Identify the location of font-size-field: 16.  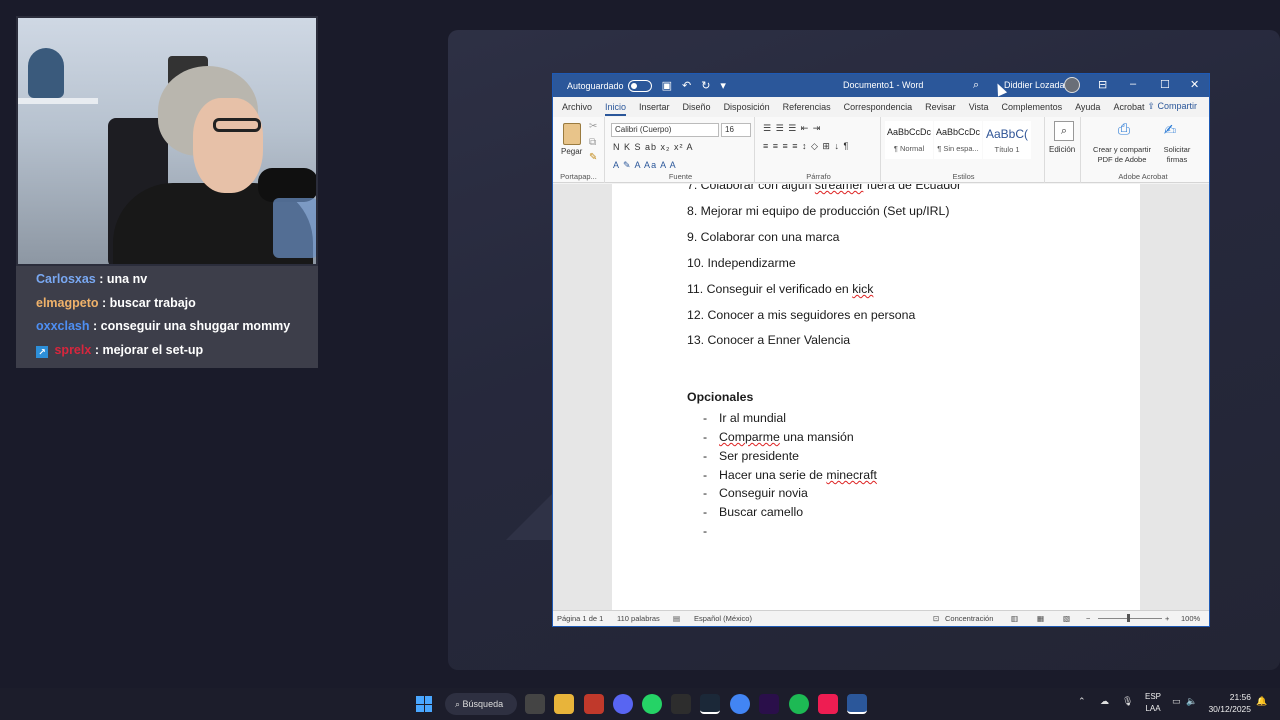
(736, 130).